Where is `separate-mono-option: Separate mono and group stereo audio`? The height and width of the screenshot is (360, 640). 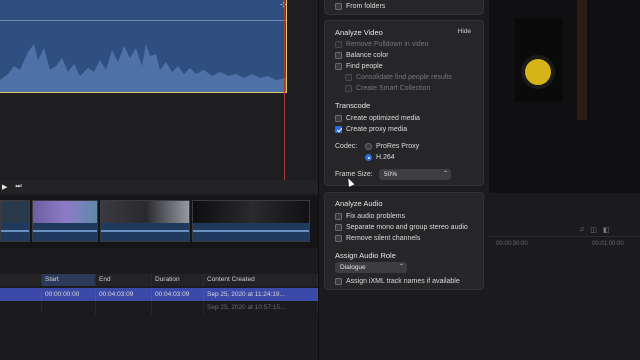 separate-mono-option: Separate mono and group stereo audio is located at coordinates (401, 227).